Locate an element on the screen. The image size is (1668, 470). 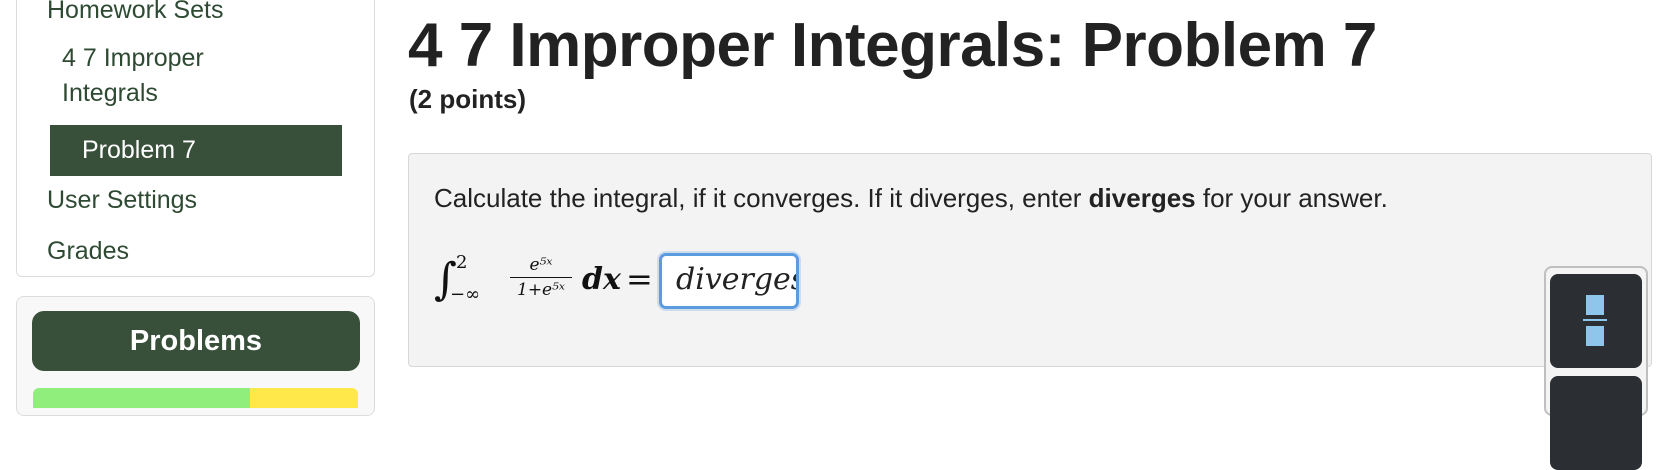
sidebar-item-user-settings: User Settings is located at coordinates (122, 200).